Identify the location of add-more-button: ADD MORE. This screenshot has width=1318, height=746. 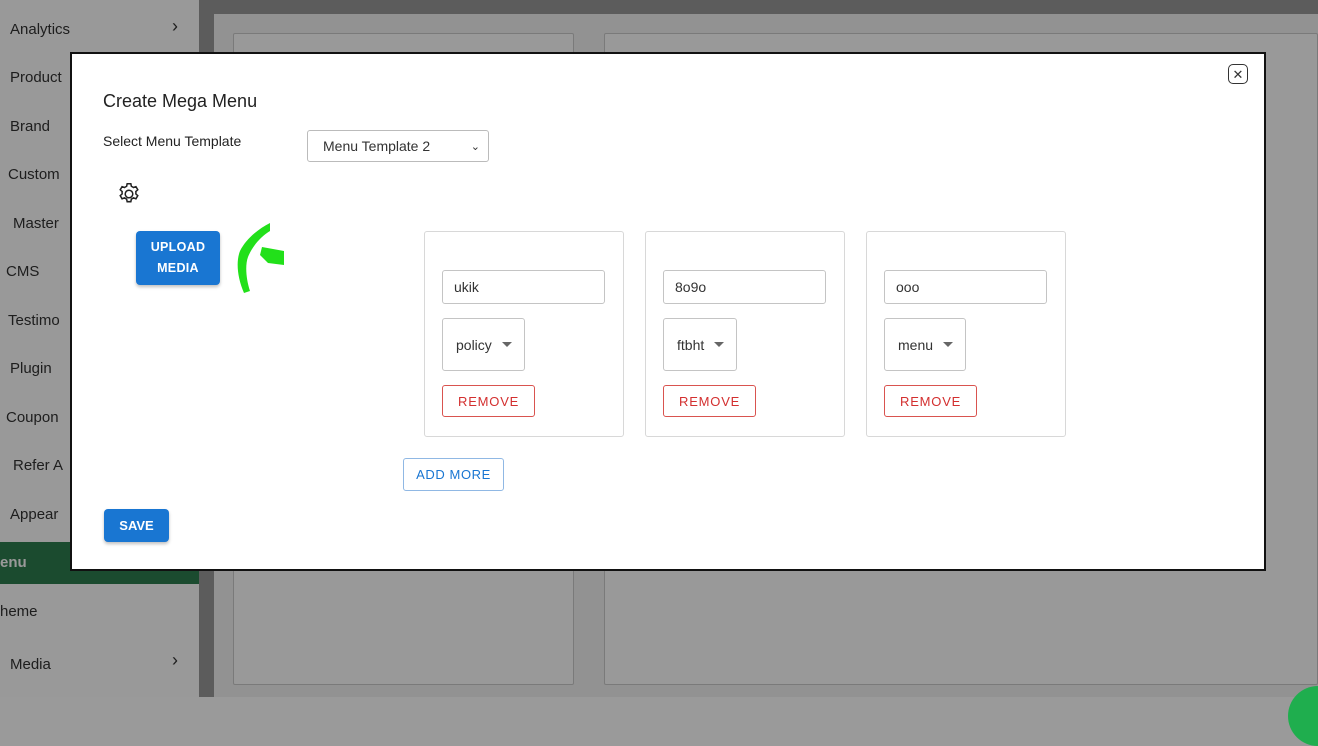
(453, 474).